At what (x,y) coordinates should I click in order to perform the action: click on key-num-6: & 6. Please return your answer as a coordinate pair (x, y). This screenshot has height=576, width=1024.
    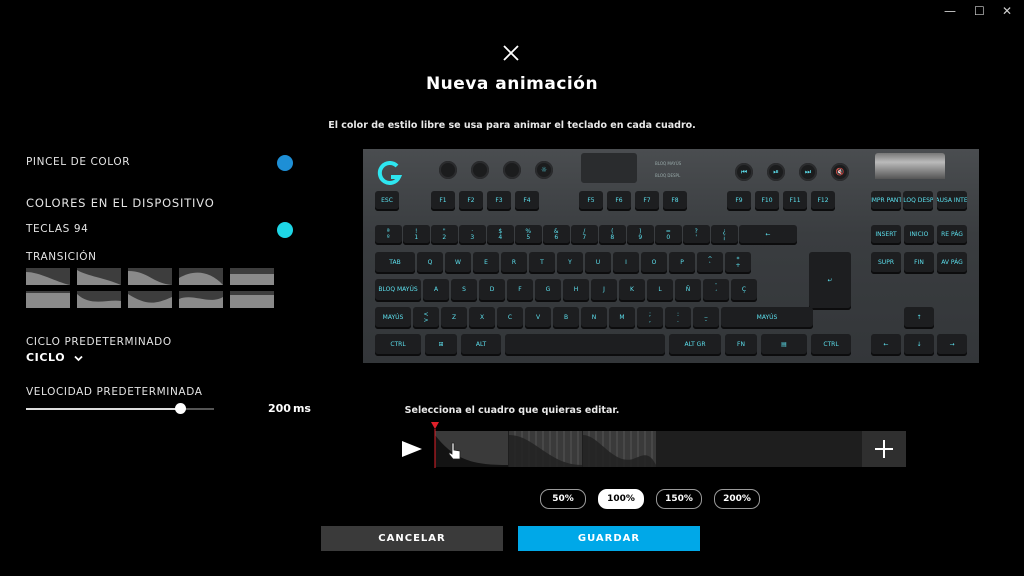
    Looking at the image, I should click on (556, 235).